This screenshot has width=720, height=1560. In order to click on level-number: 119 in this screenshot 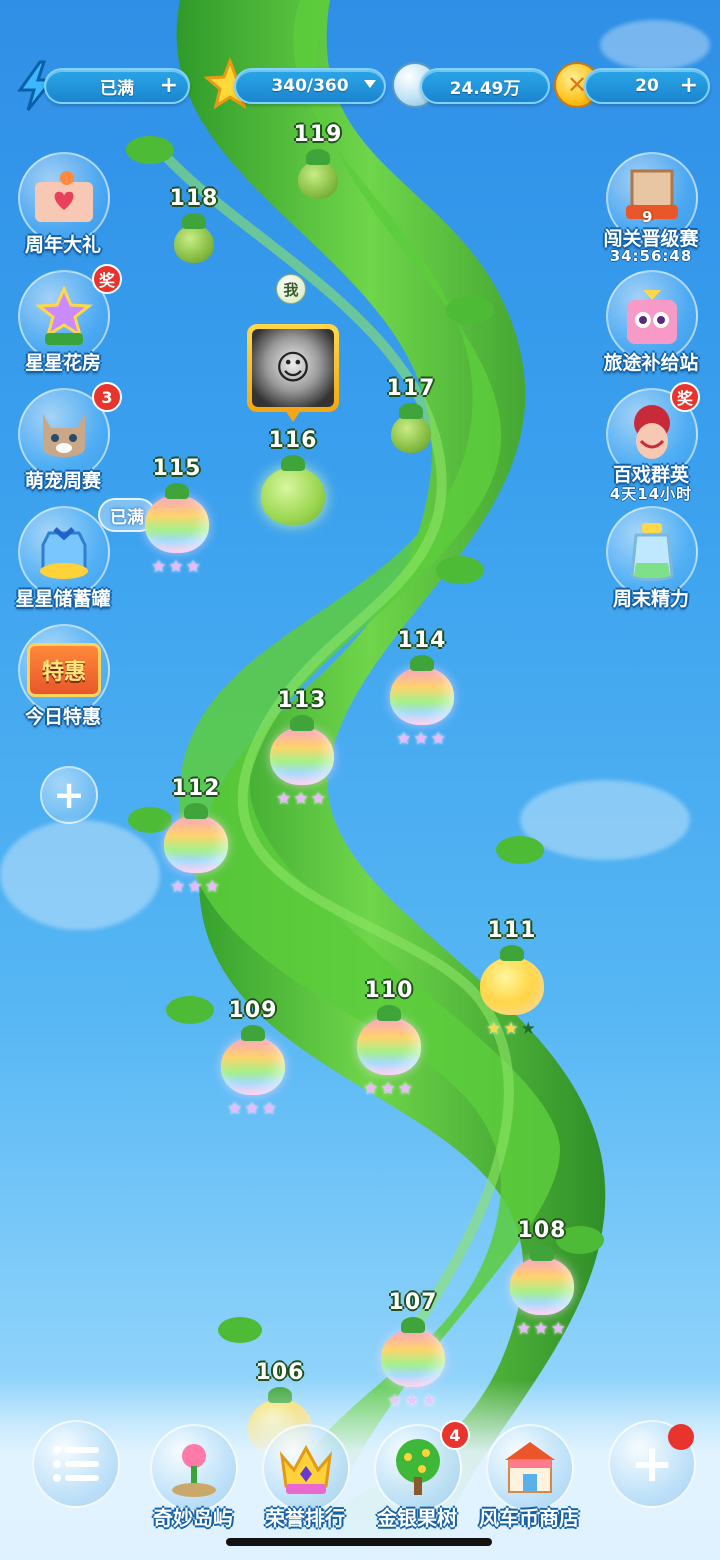, I will do `click(318, 134)`.